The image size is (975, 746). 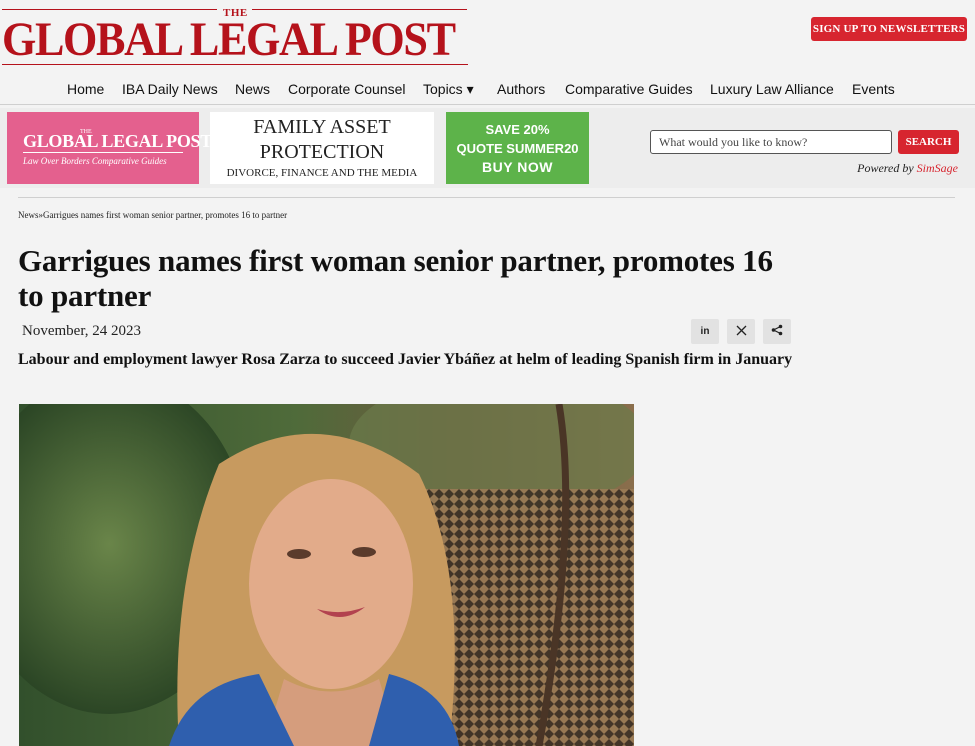 I want to click on nav-item-topics: Topics ▾, so click(x=448, y=89).